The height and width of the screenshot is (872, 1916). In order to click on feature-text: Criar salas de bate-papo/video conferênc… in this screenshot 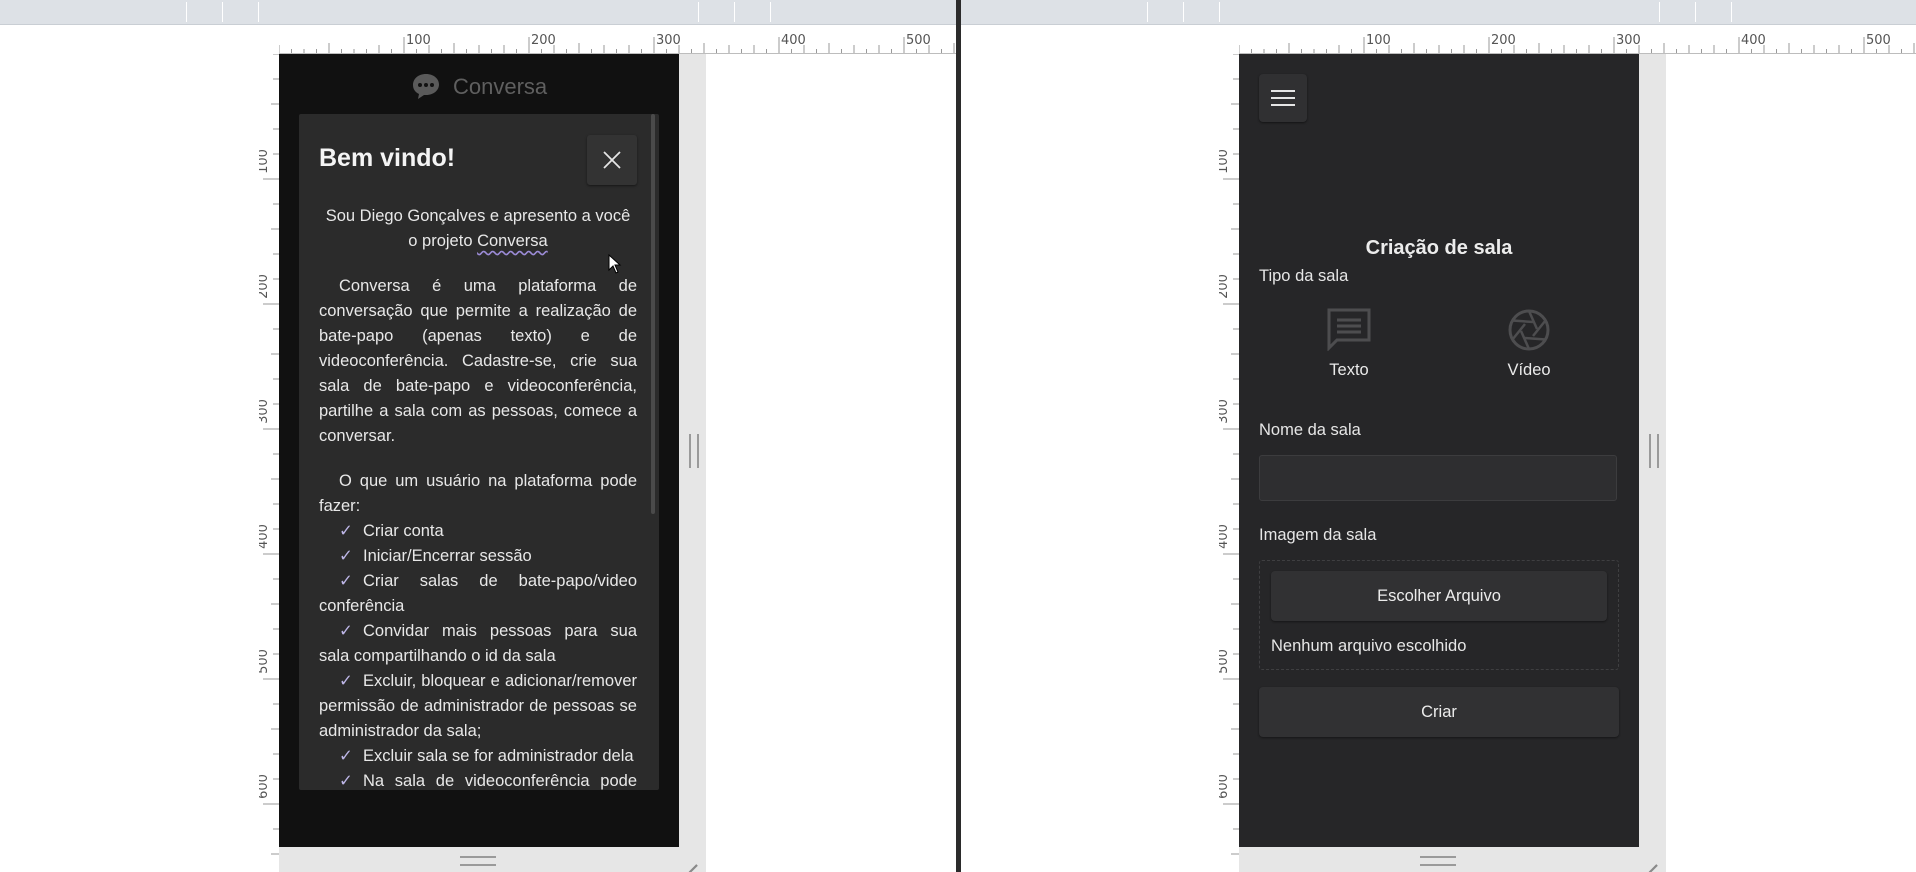, I will do `click(478, 593)`.